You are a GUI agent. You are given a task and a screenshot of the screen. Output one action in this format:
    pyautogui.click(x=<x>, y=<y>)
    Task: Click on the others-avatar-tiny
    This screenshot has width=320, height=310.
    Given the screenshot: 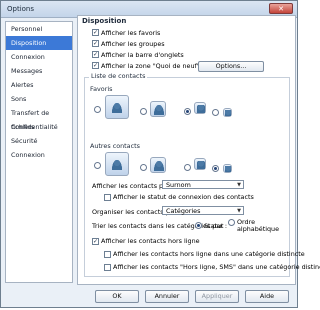 What is the action you would take?
    pyautogui.click(x=227, y=168)
    